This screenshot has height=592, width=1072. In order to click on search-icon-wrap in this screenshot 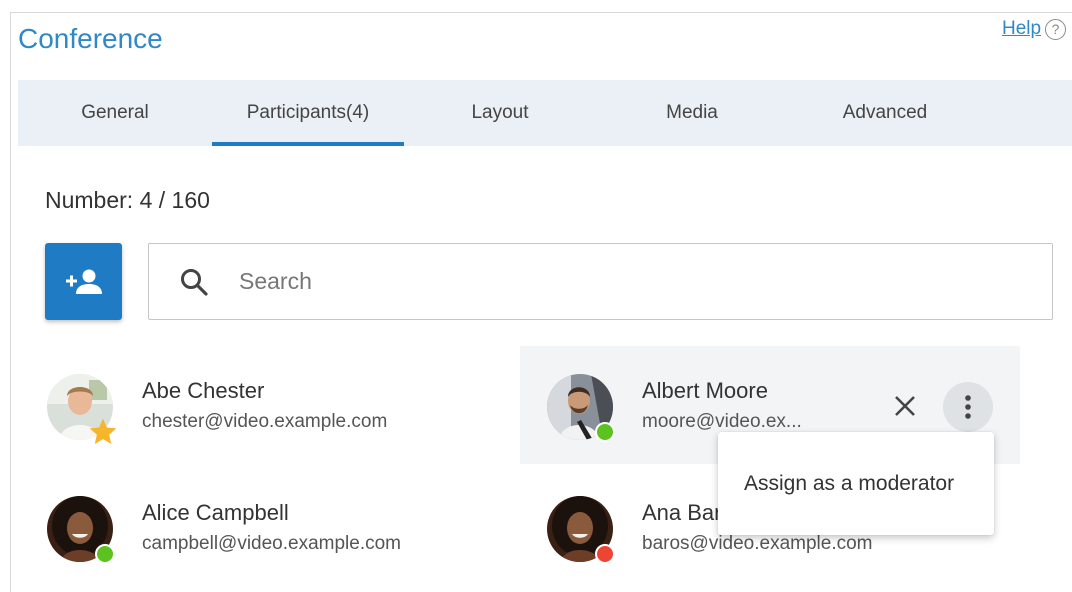, I will do `click(194, 282)`.